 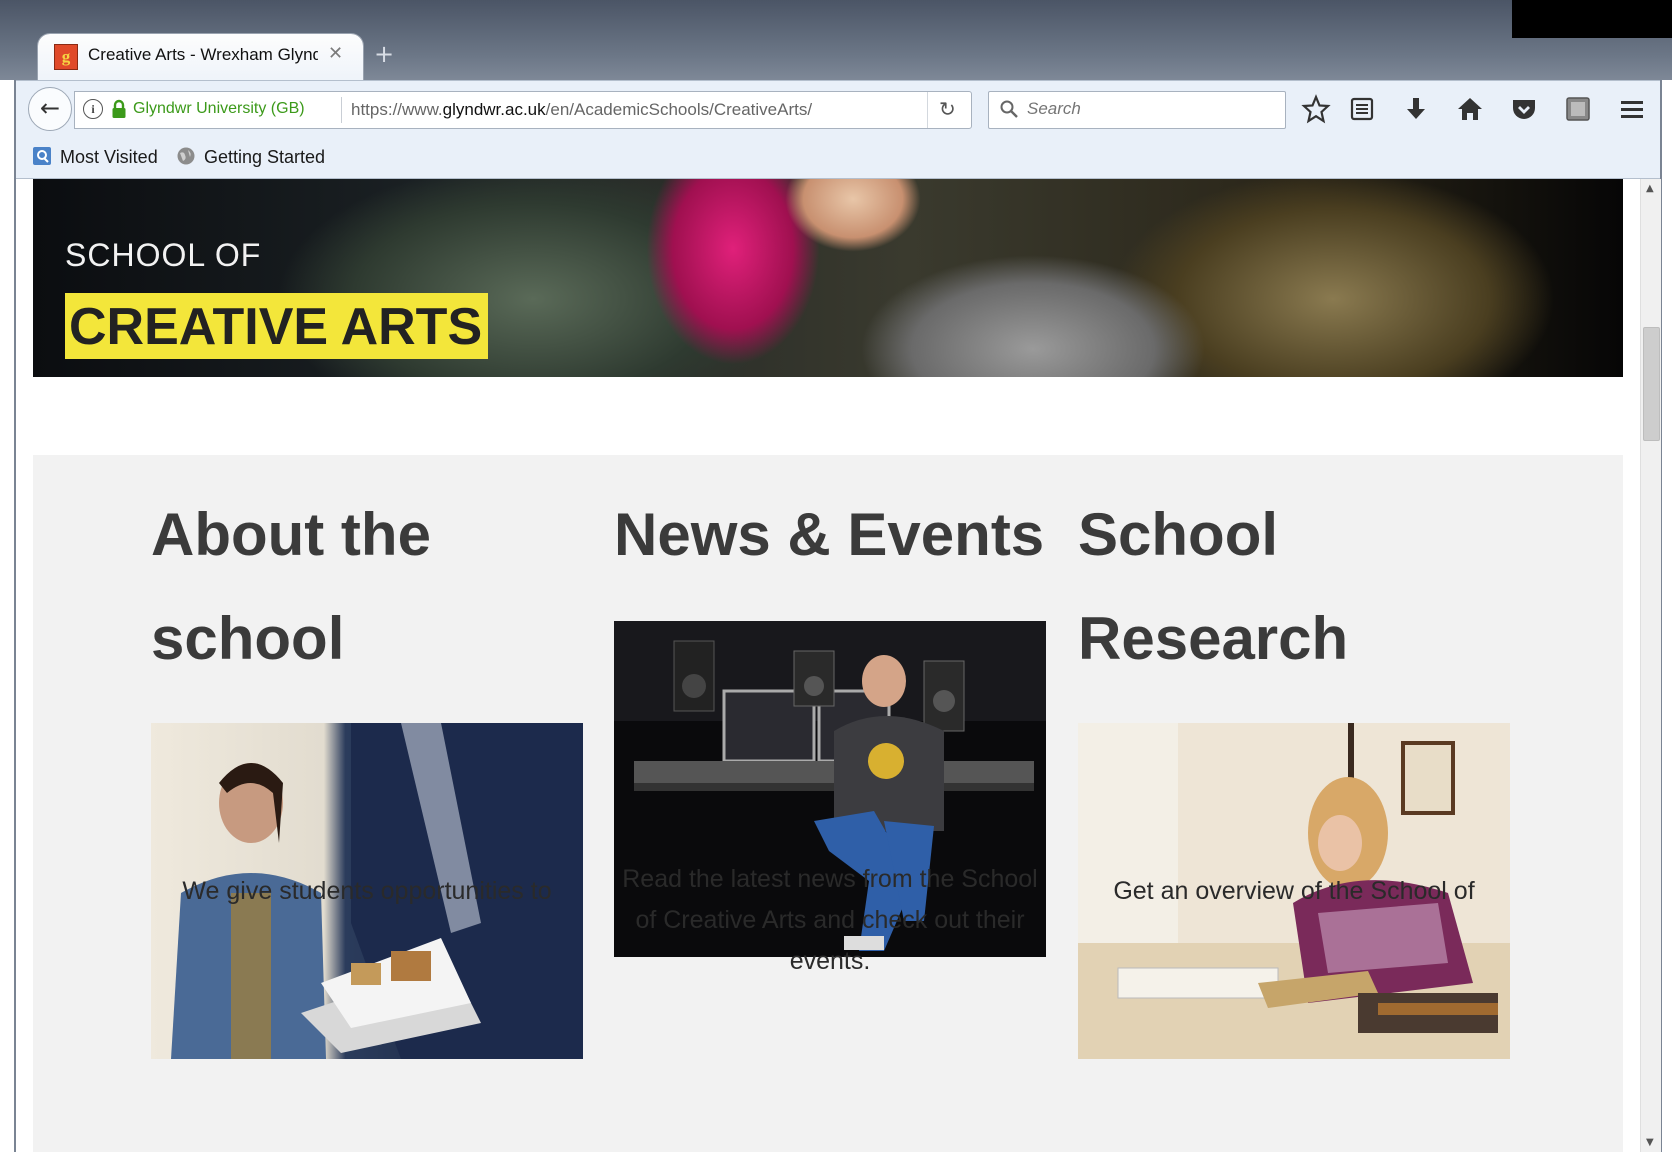 I want to click on scroll-down-arrow-icon: ▼, so click(x=1650, y=1142).